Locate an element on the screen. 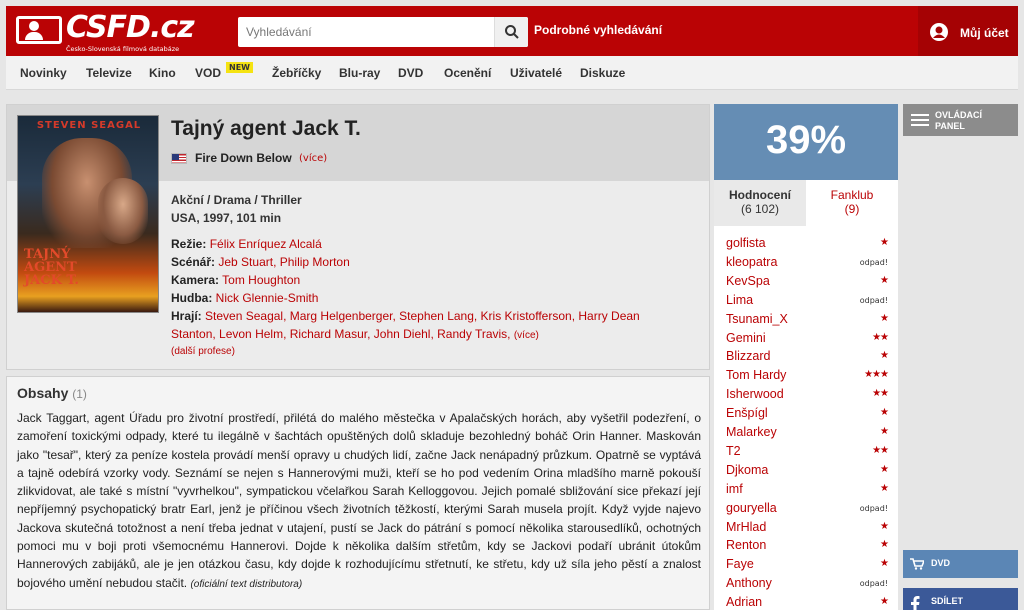 Image resolution: width=1024 pixels, height=610 pixels. tab-fanclub-count: (9) is located at coordinates (852, 209).